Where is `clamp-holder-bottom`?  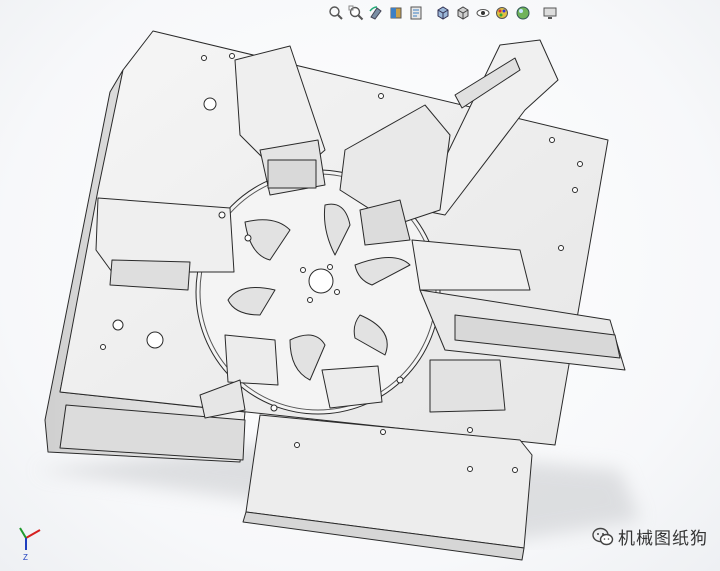 clamp-holder-bottom is located at coordinates (352, 387).